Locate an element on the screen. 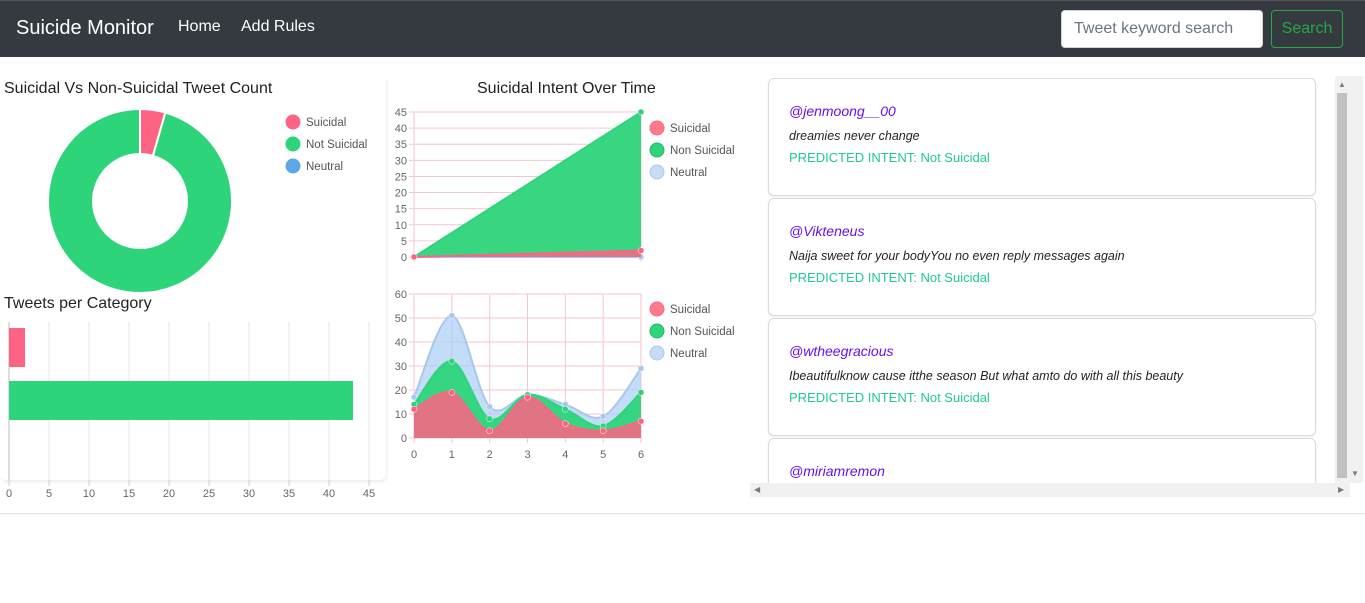 The image size is (1365, 603). doughnut-chart: Suicidal Not Suicidal Neutral is located at coordinates (207, 200).